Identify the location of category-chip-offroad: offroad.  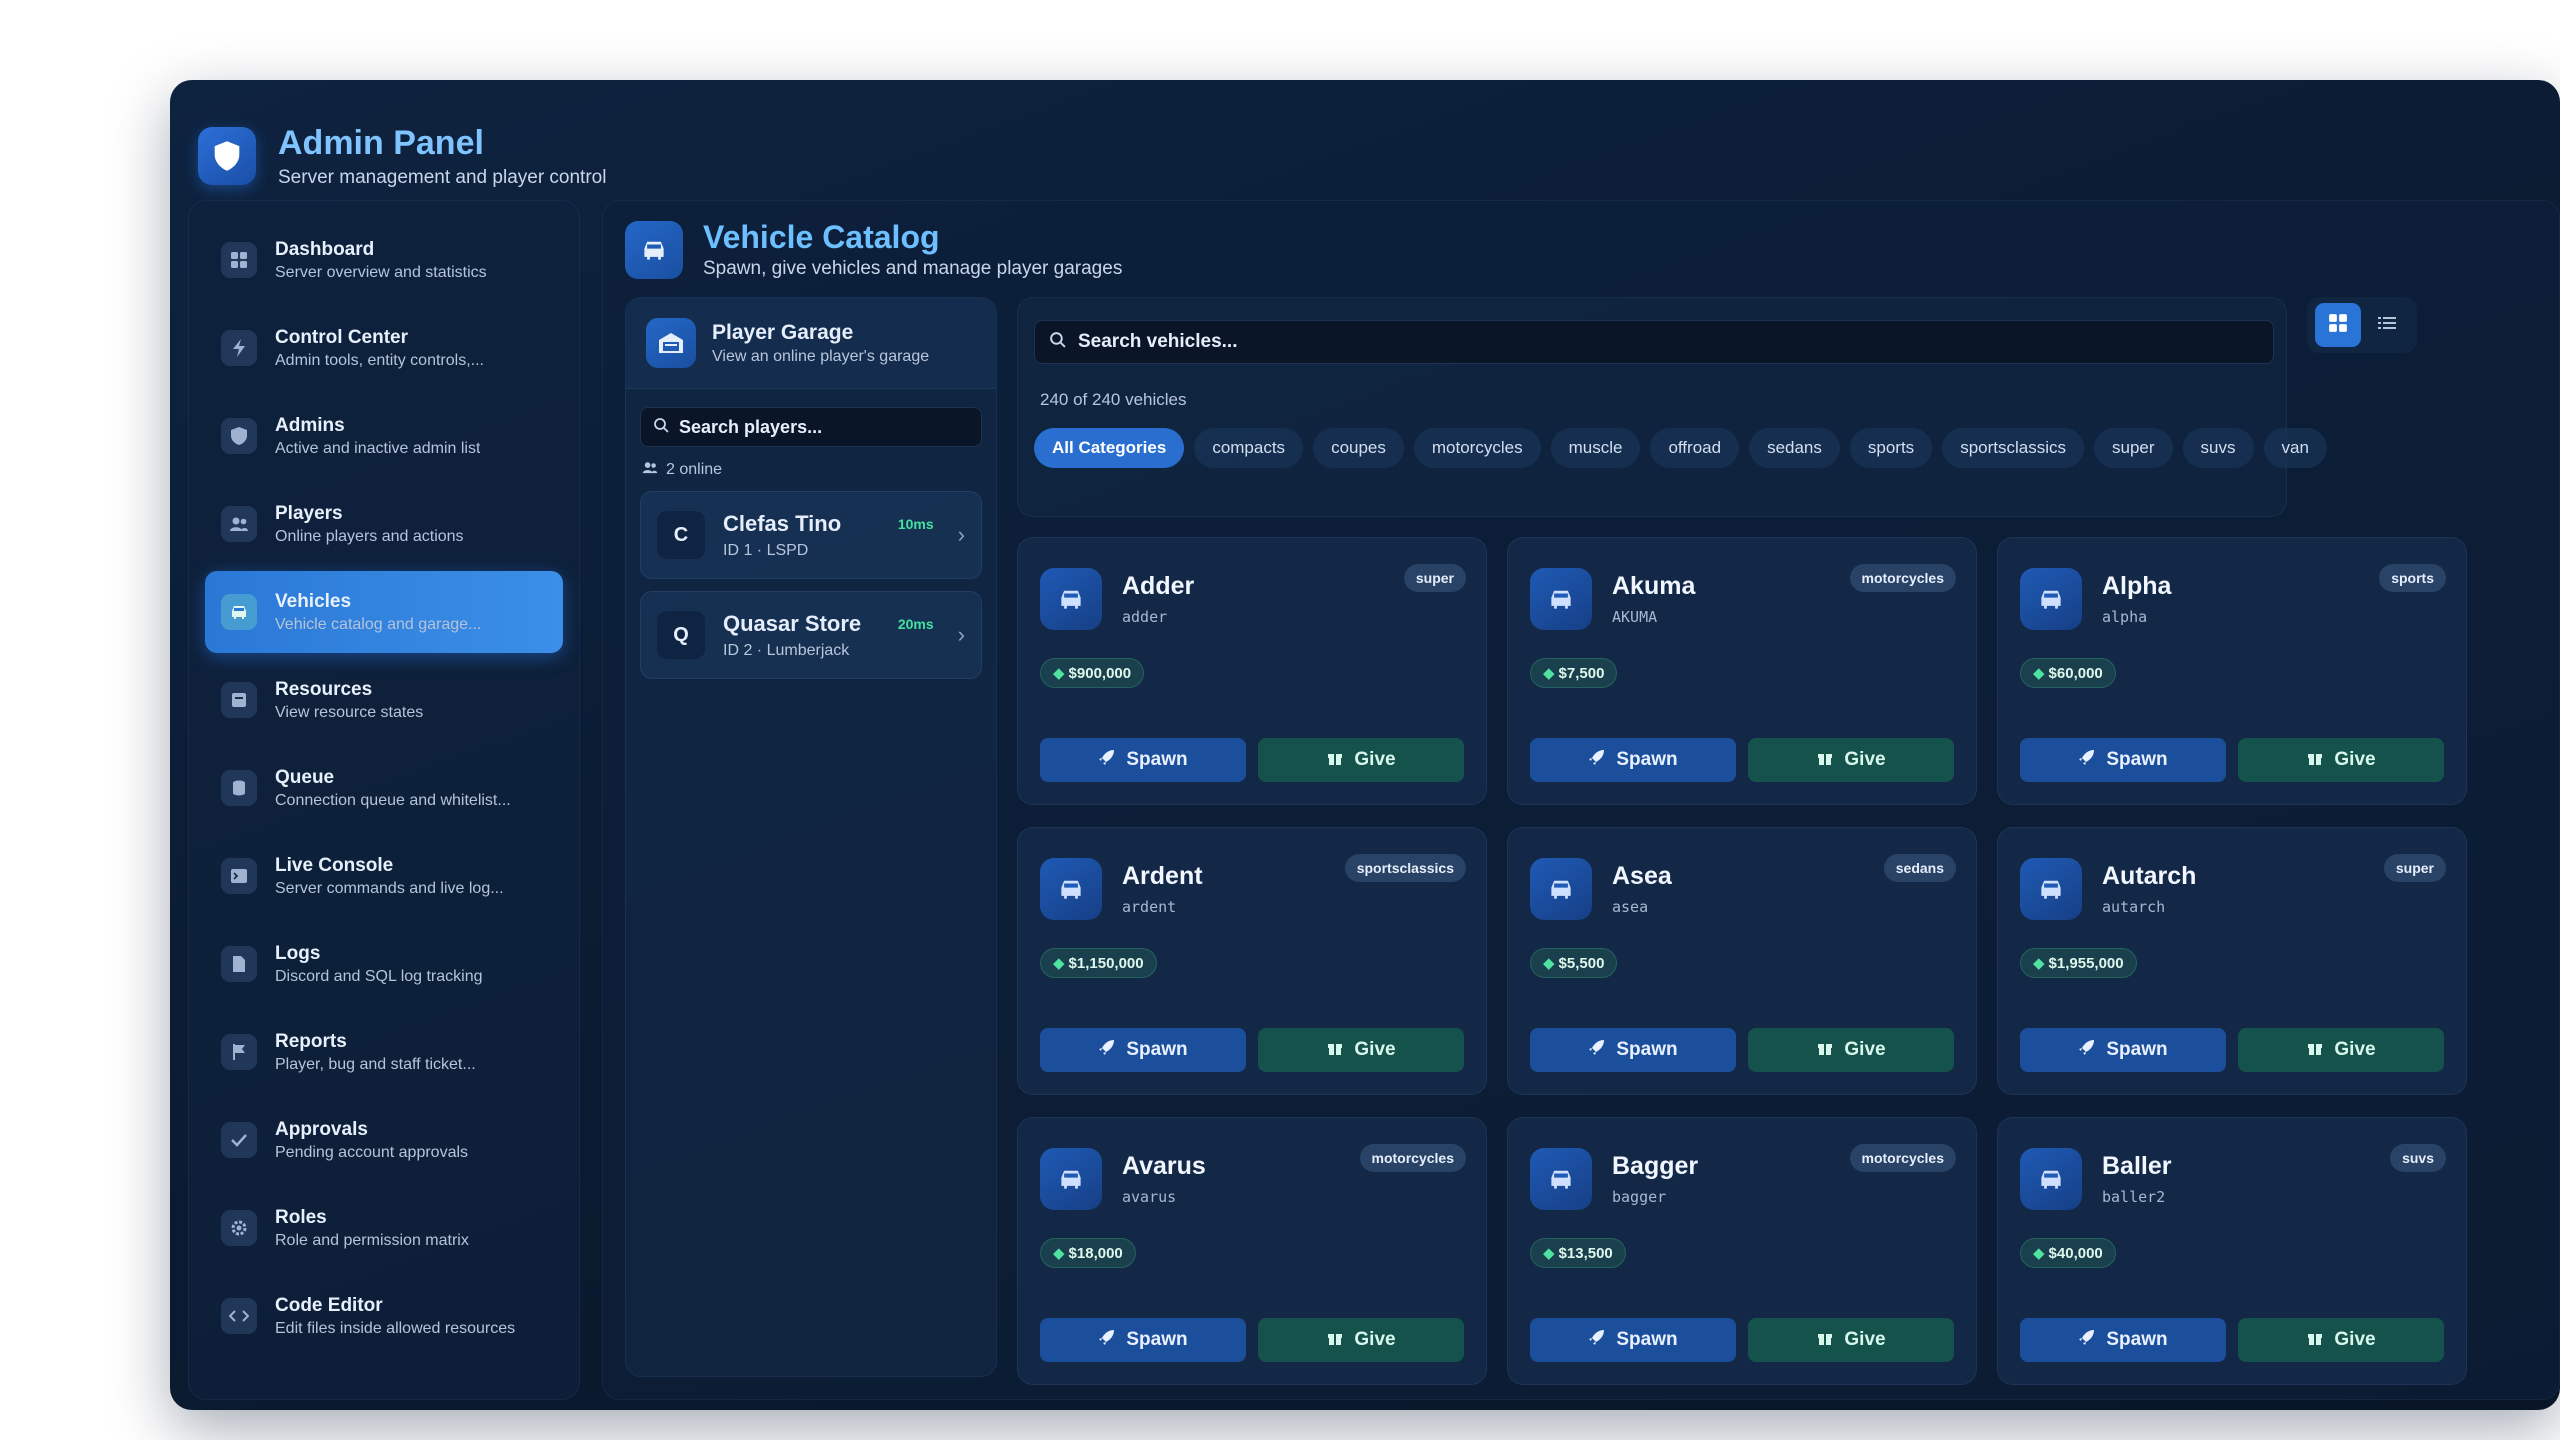
(1695, 448).